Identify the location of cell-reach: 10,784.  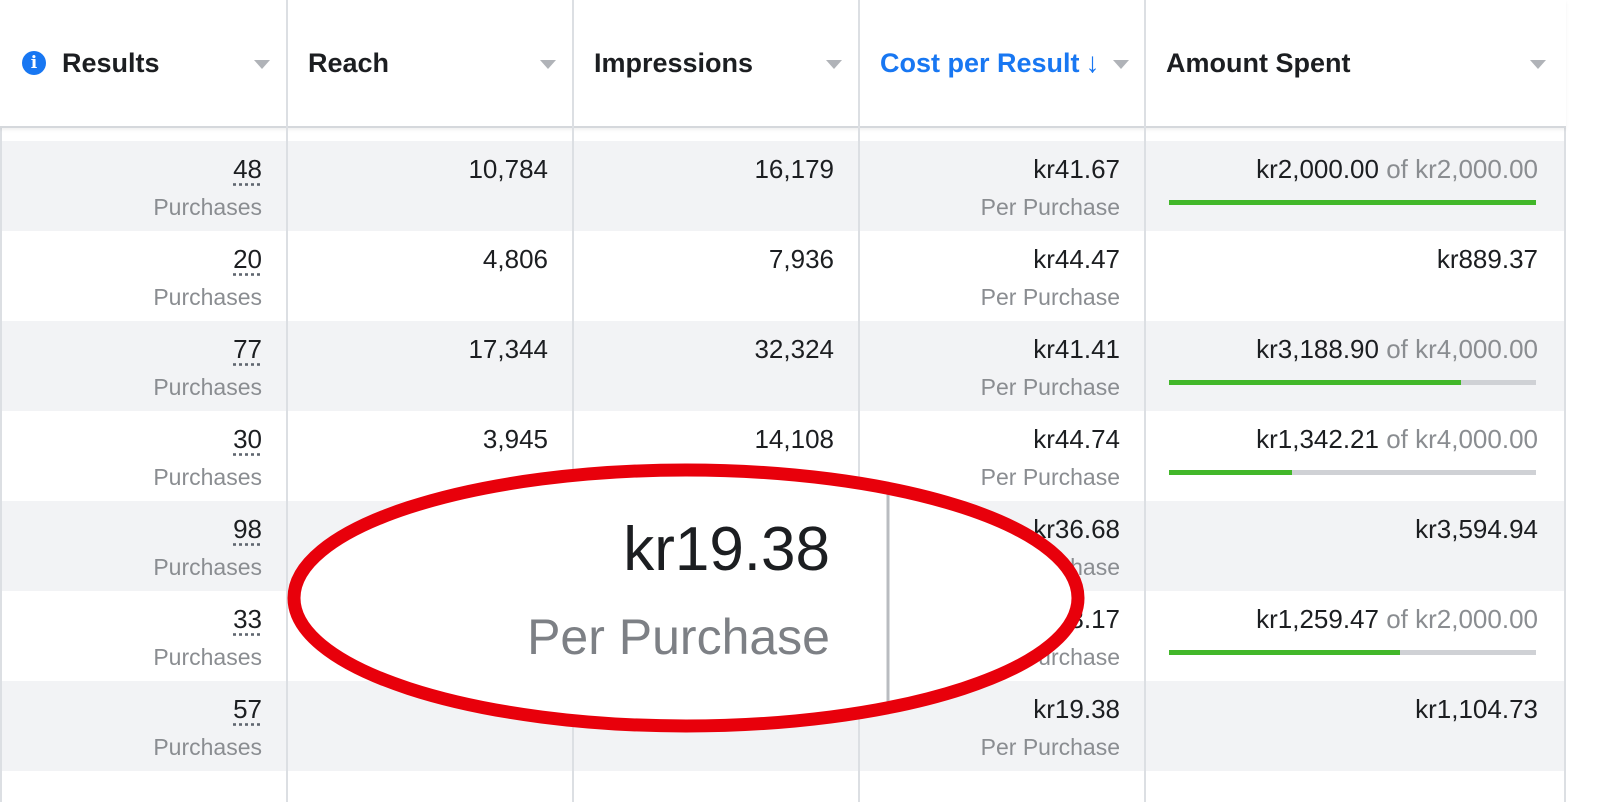
(429, 186).